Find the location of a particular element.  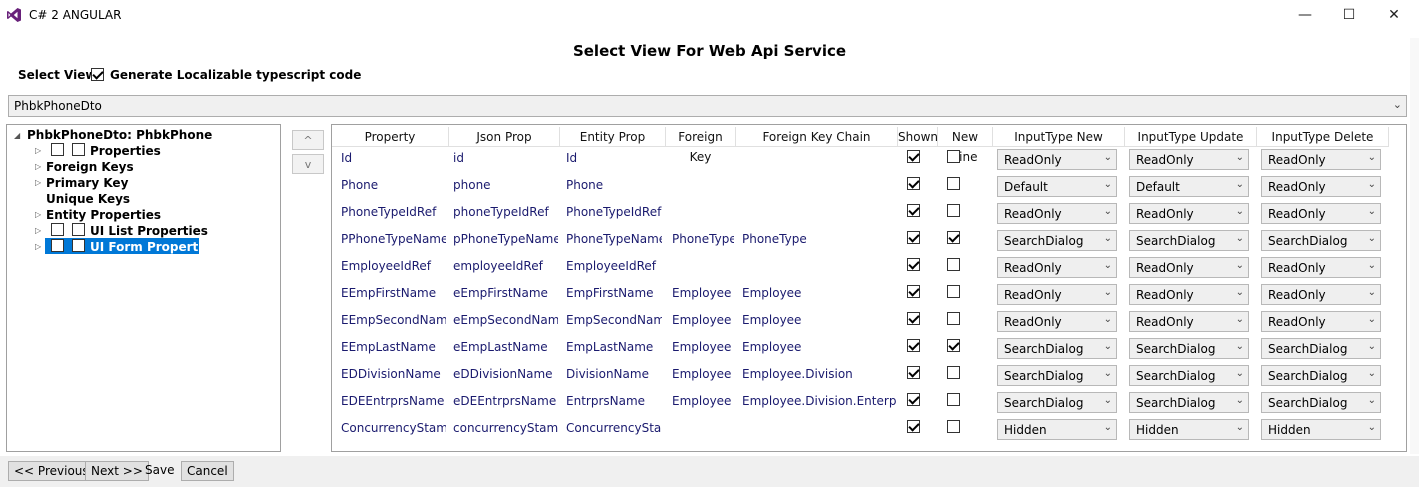

cell-foreign-key-chain: Employee.Division is located at coordinates (819, 374).